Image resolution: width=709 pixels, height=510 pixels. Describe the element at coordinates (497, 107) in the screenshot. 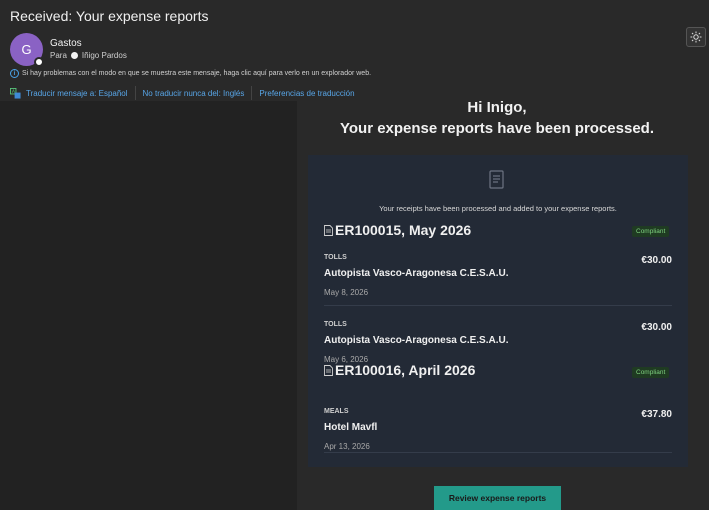

I see `greeting-name: Hi Inigo,` at that location.